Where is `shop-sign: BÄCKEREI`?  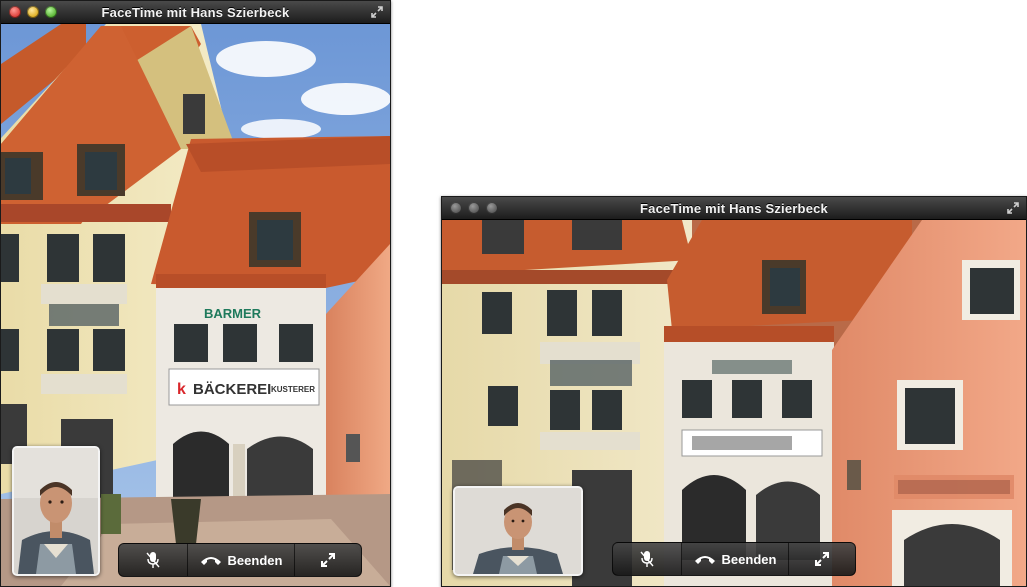
shop-sign: BÄCKEREI is located at coordinates (232, 389).